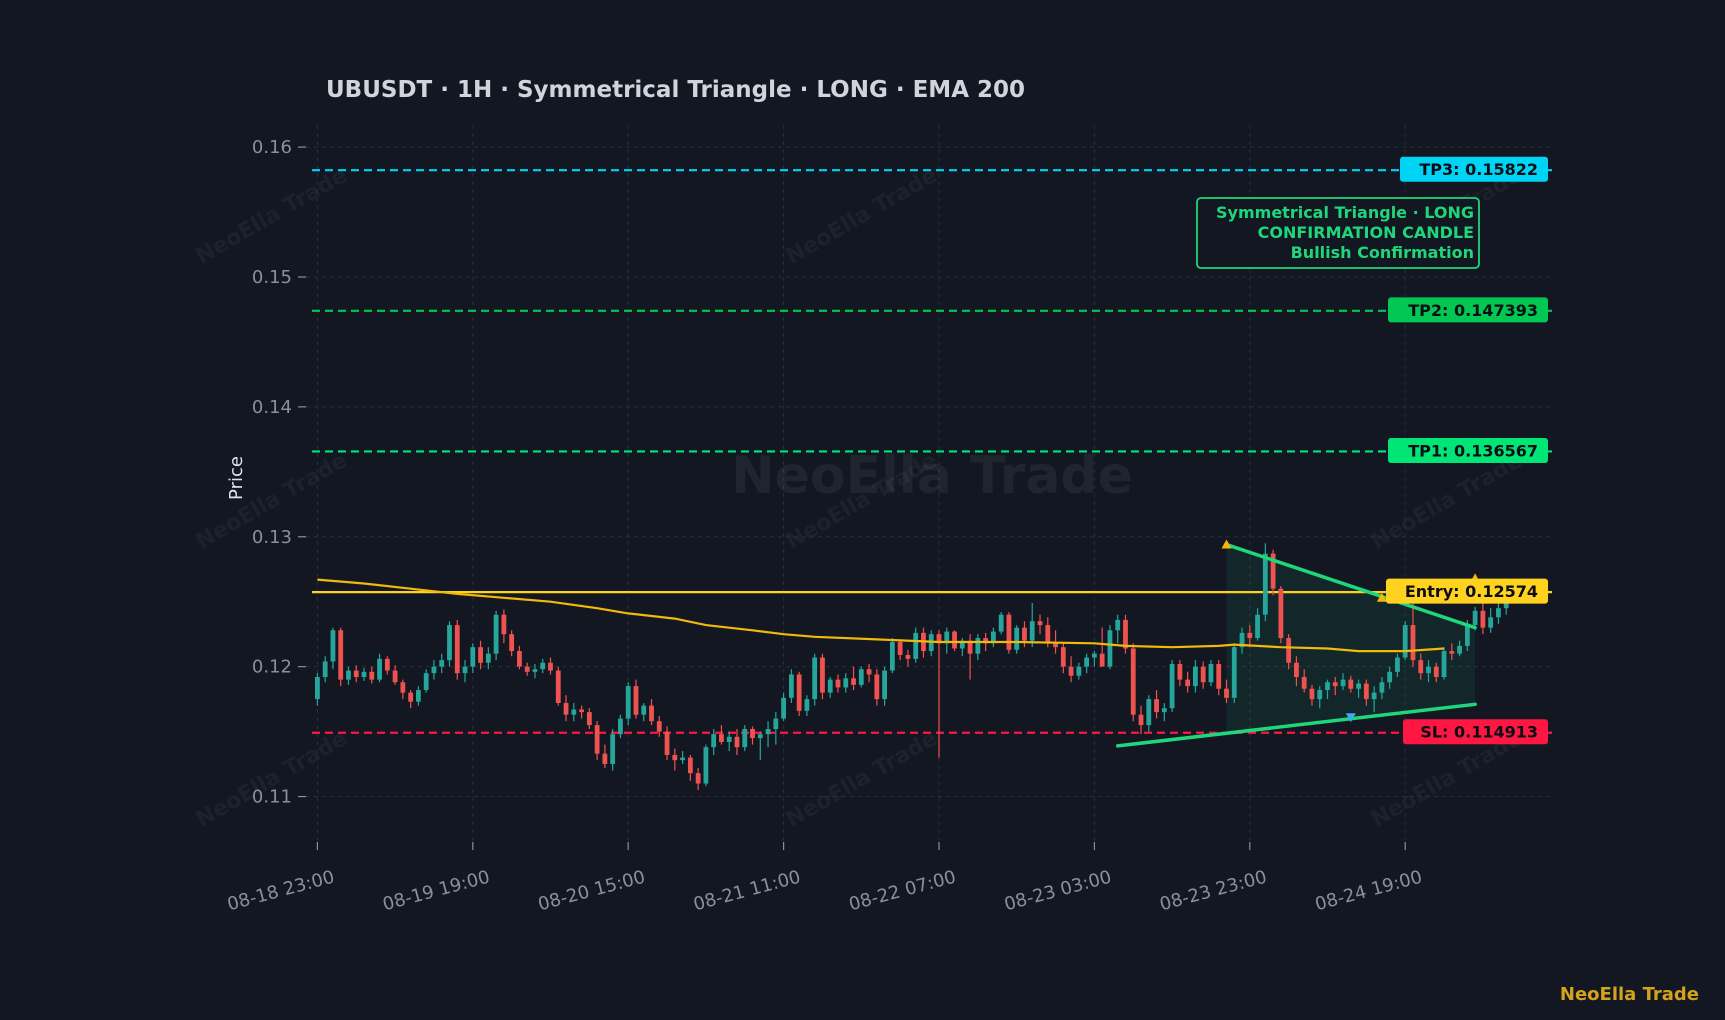 The image size is (1725, 1020). Describe the element at coordinates (1479, 732) in the screenshot. I see `sl-label-text: SL: 0.114913` at that location.